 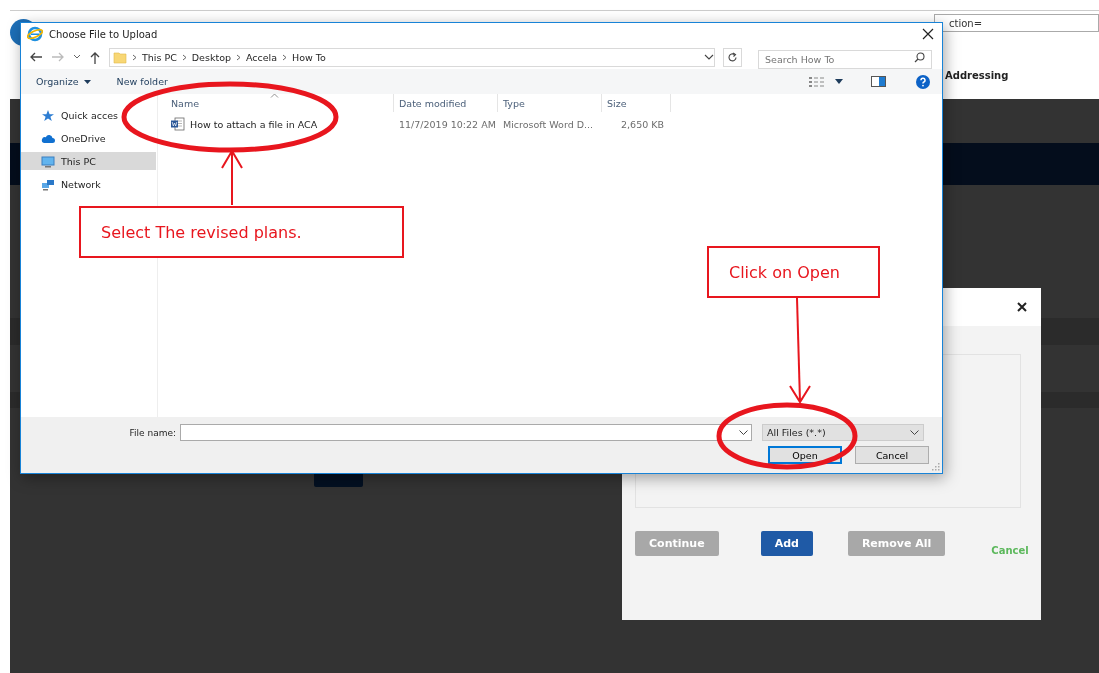 I want to click on breadcrumb-item: Accela, so click(x=262, y=57).